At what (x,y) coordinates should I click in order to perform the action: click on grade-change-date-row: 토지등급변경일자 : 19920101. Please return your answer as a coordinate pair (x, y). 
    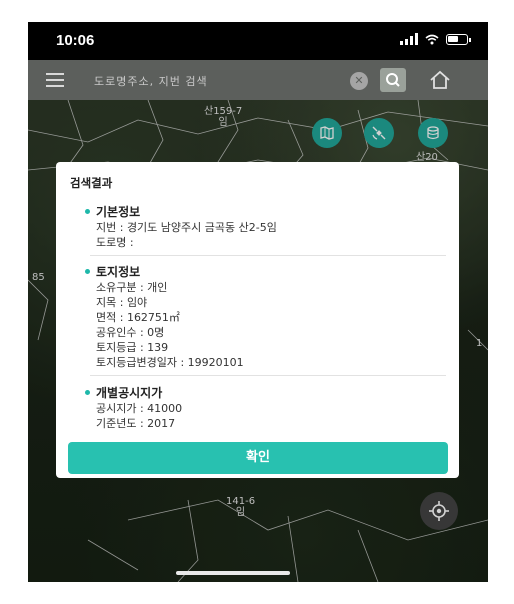
    Looking at the image, I should click on (170, 362).